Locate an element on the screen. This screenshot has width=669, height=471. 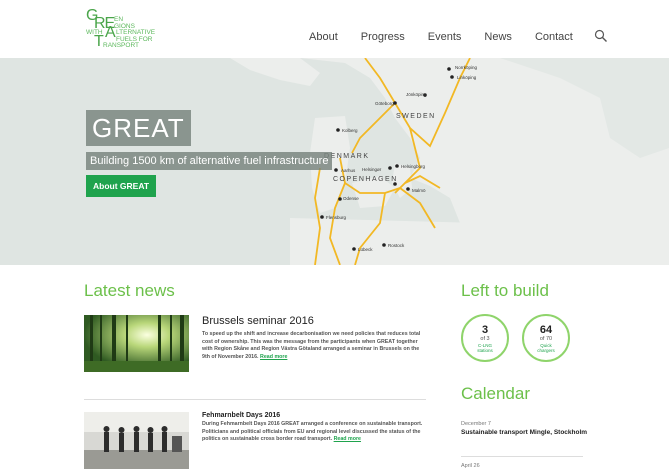
logo-text-lternative: LTERNATIVE is located at coordinates (136, 32).